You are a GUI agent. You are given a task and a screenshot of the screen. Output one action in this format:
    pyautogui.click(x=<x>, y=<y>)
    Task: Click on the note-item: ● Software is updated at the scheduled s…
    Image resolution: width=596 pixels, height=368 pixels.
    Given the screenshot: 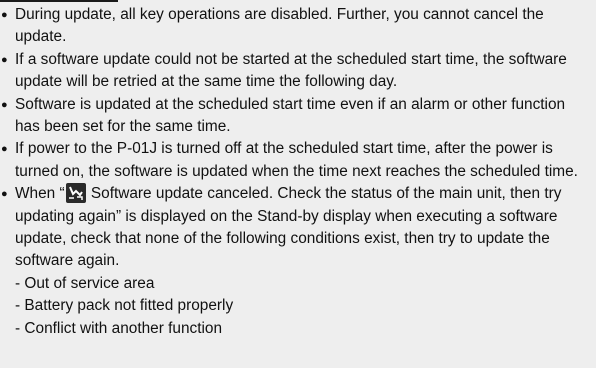 What is the action you would take?
    pyautogui.click(x=294, y=116)
    